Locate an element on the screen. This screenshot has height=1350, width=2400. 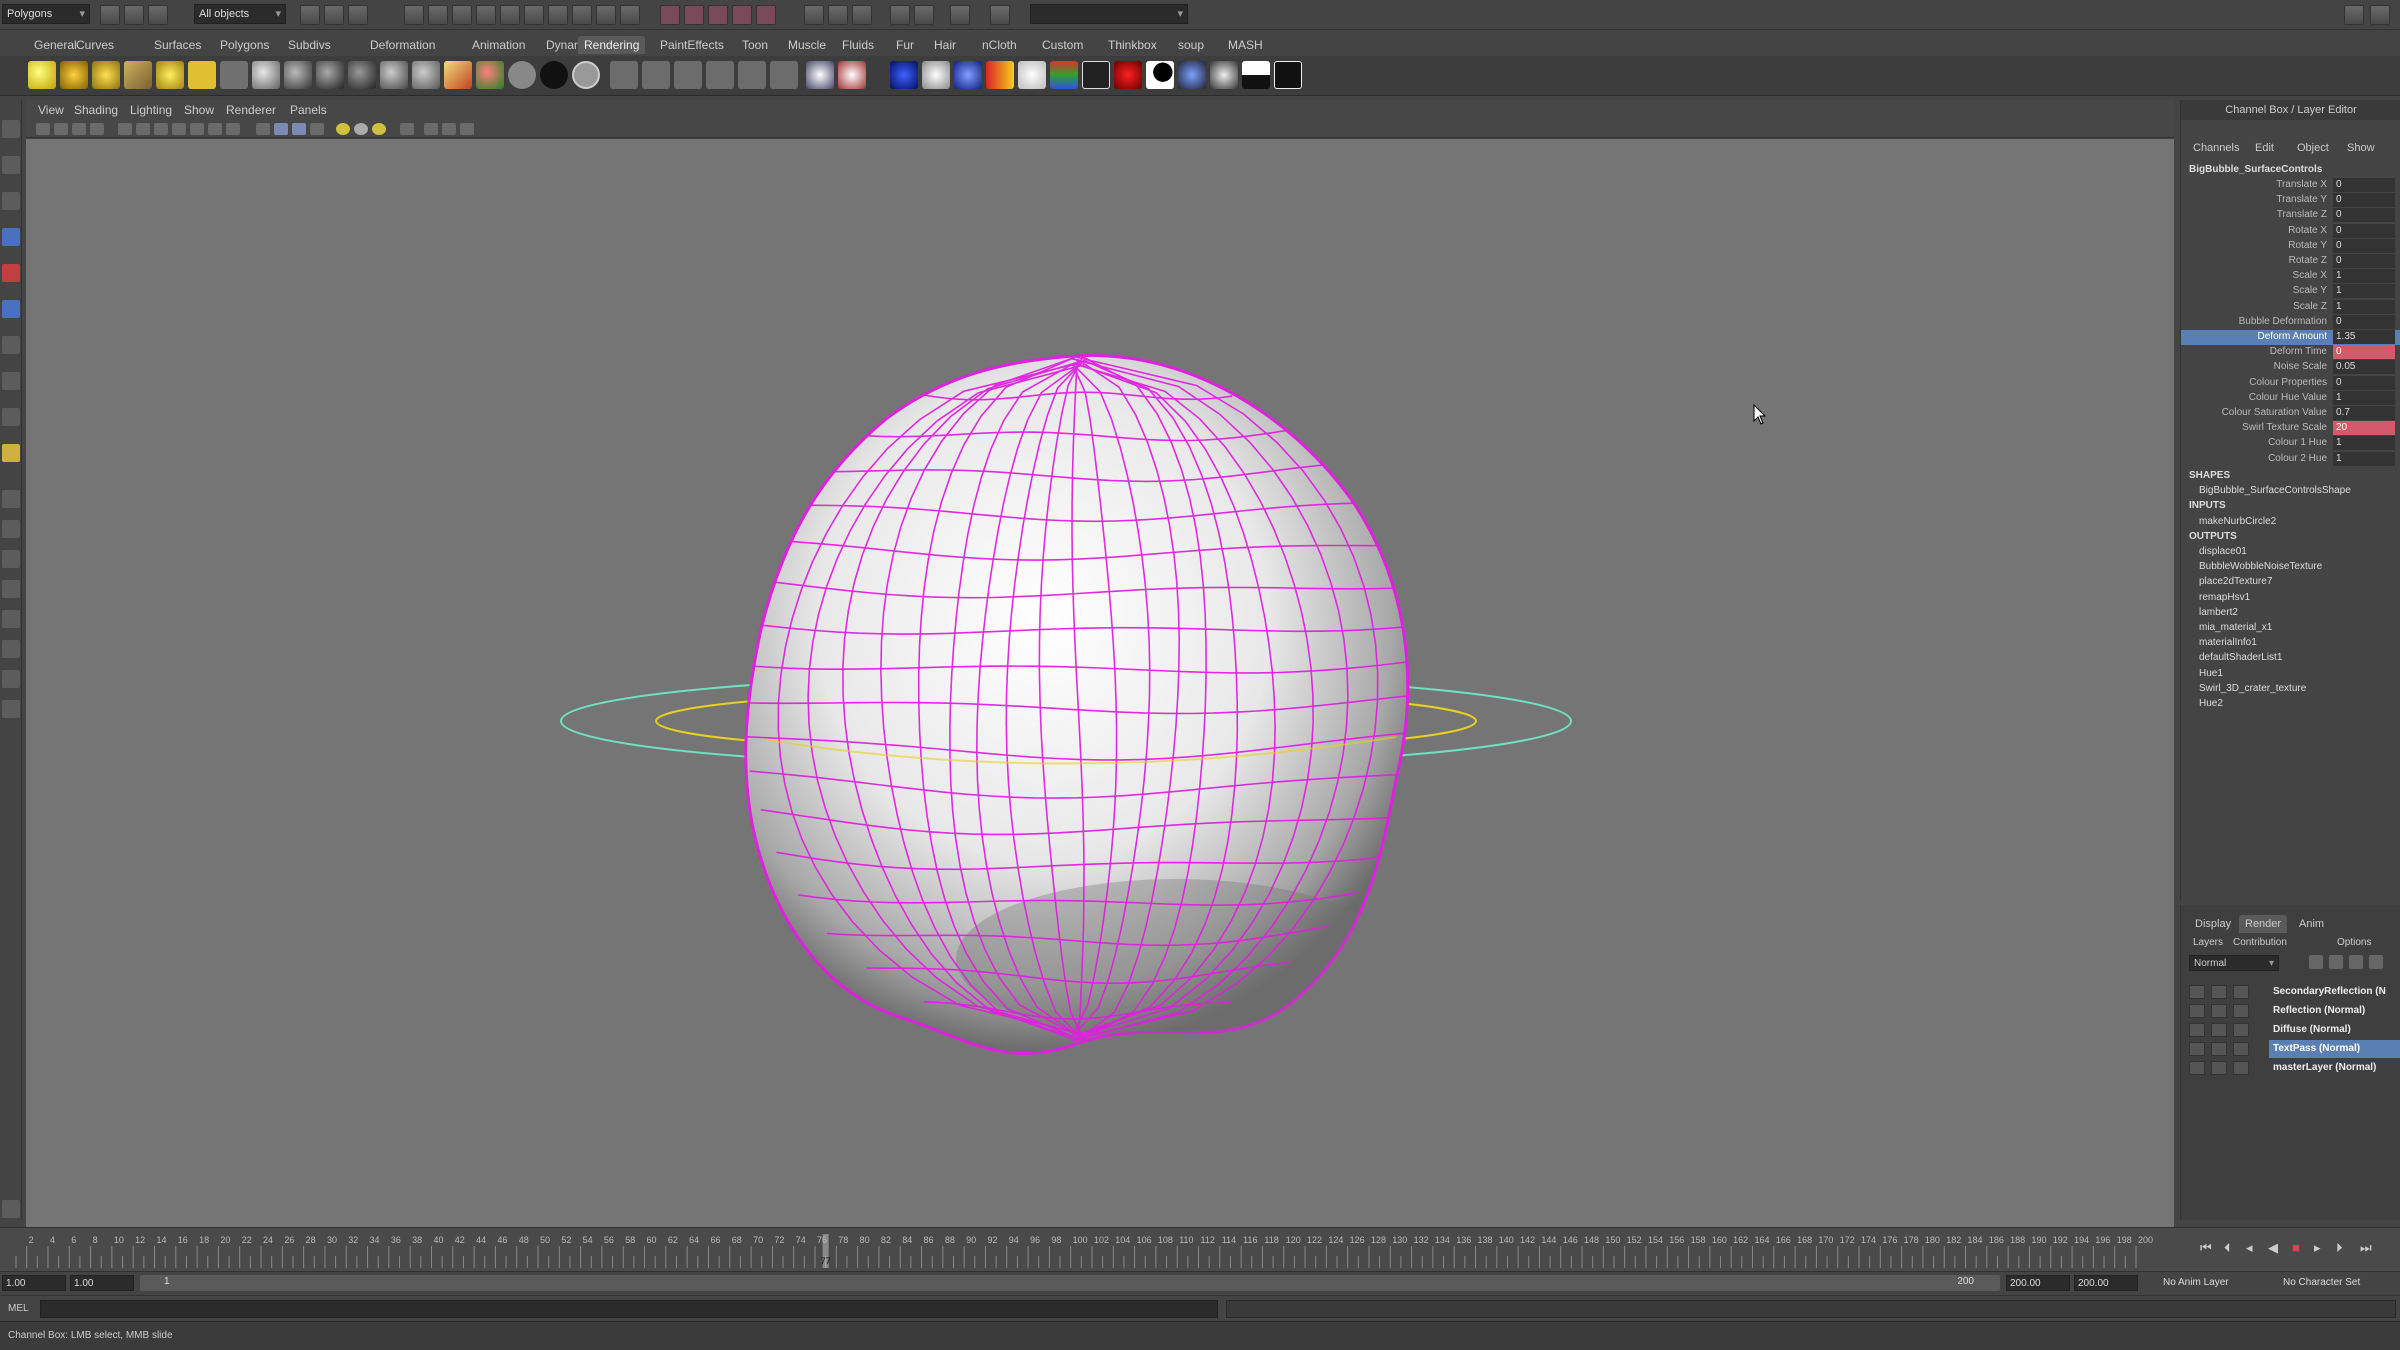
channel-row: Translate X 0 is located at coordinates (2290, 185).